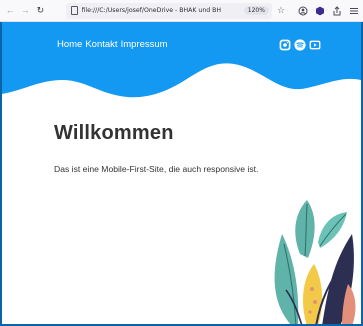  Describe the element at coordinates (114, 133) in the screenshot. I see `page-title: Willkommen` at that location.